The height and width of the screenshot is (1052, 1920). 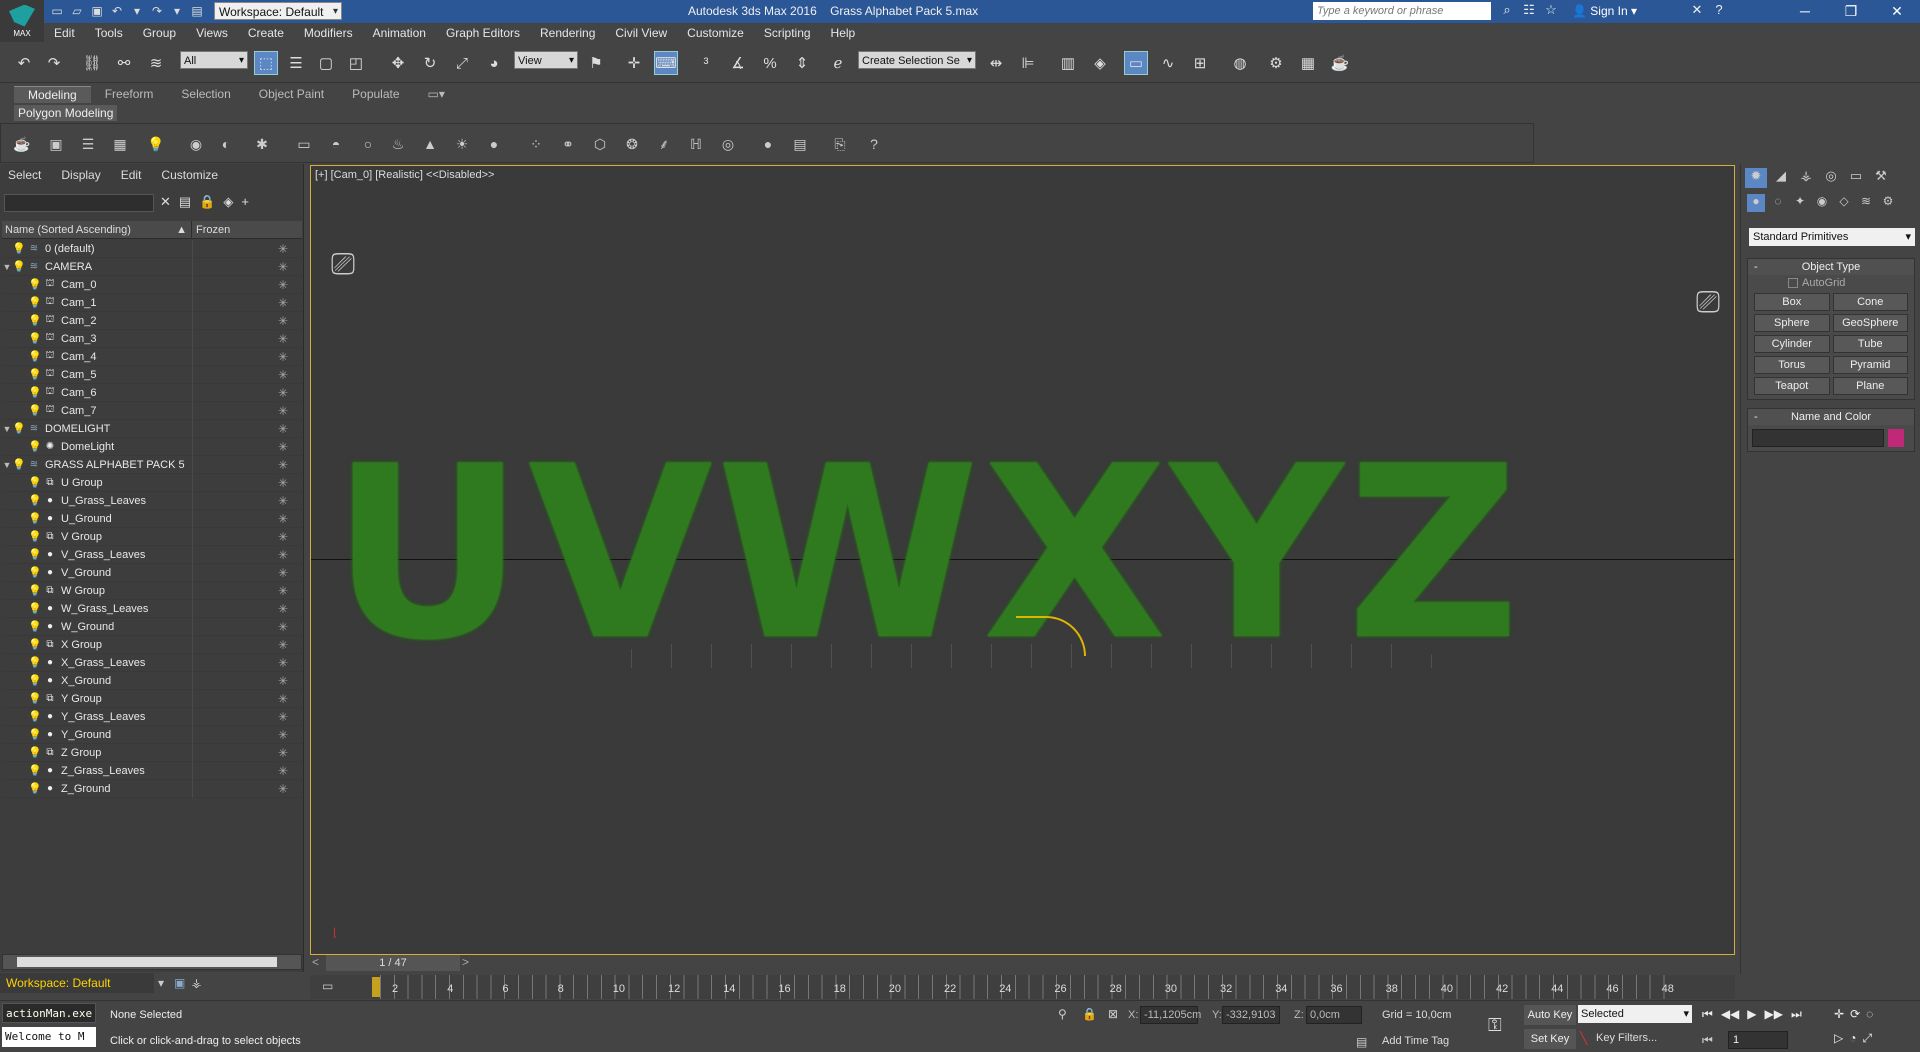 What do you see at coordinates (1839, 1014) in the screenshot?
I see `pan-icon: ✛` at bounding box center [1839, 1014].